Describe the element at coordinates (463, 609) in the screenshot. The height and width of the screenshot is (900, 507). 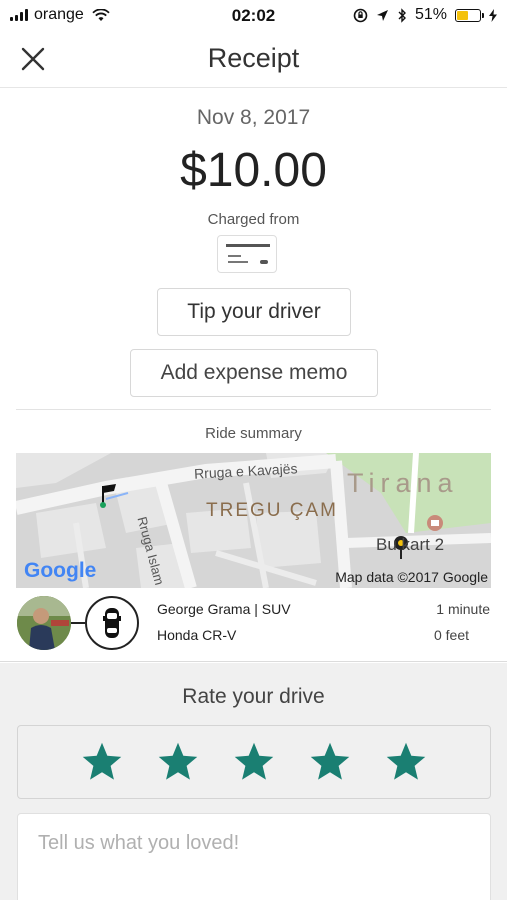
I see `trip-duration: 1 minute` at that location.